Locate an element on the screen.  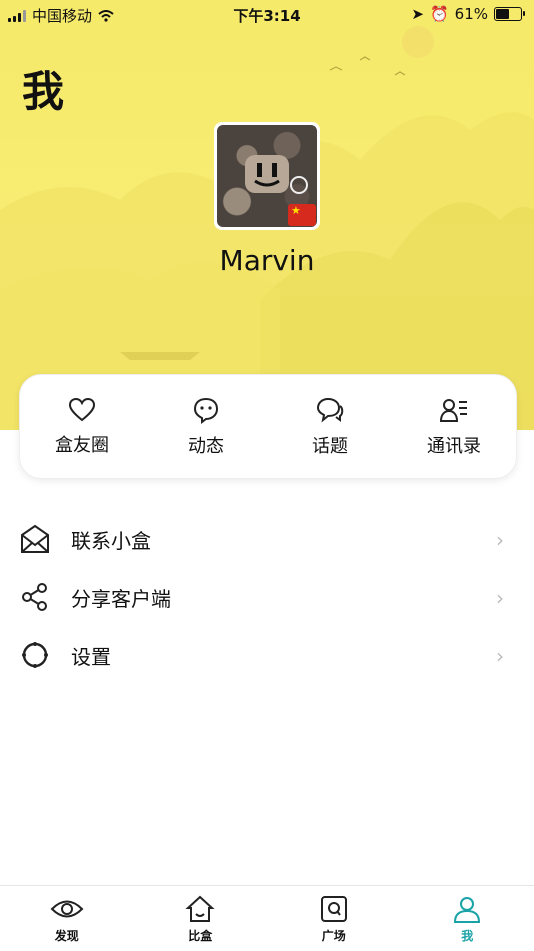
tab-label: 发现 is located at coordinates (67, 935).